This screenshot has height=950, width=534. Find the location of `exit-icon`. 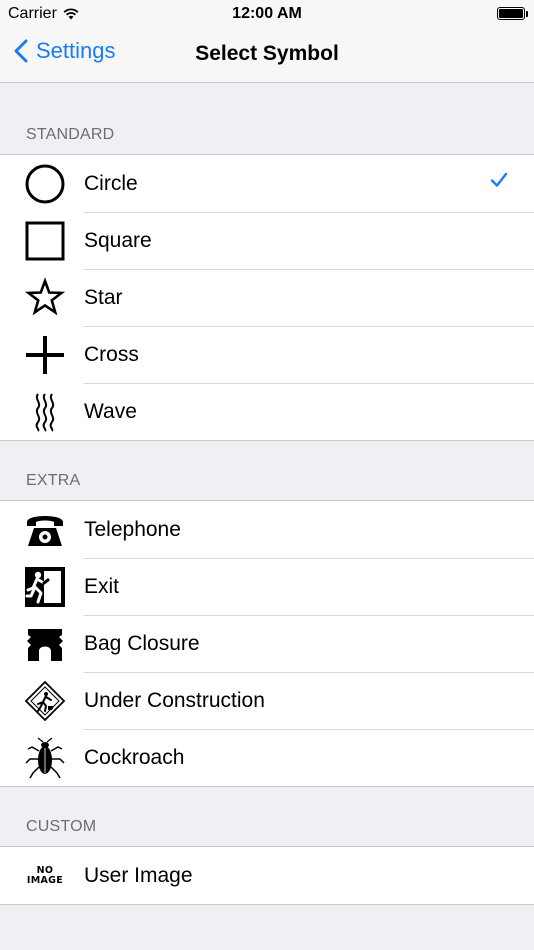

exit-icon is located at coordinates (45, 587).